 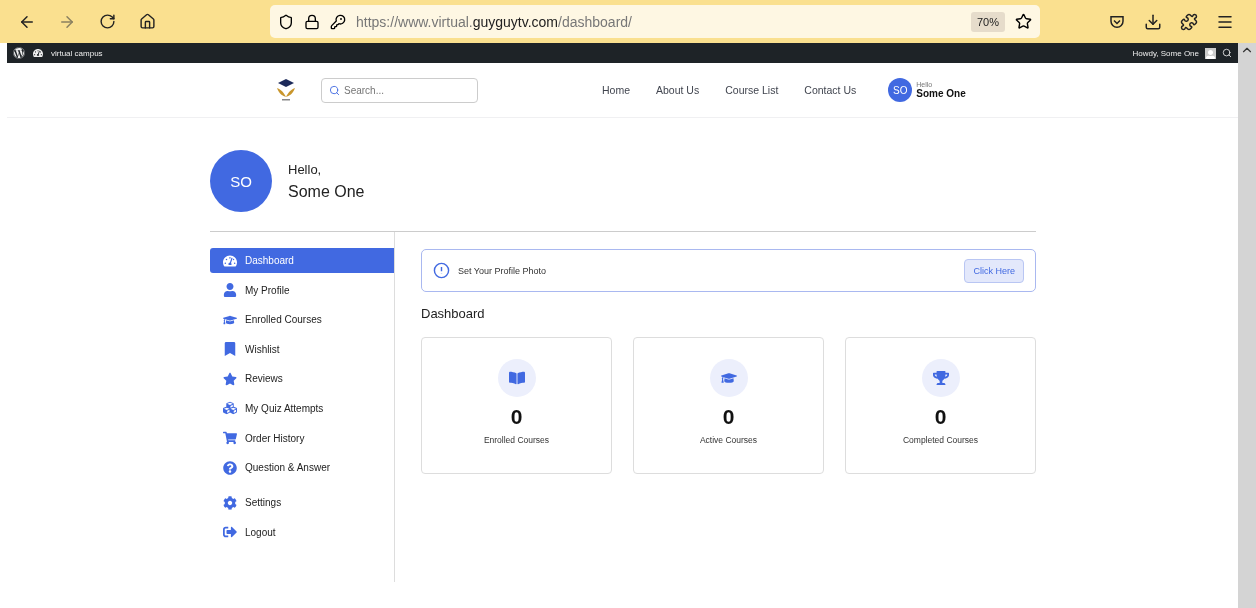 I want to click on user-icon, so click(x=230, y=290).